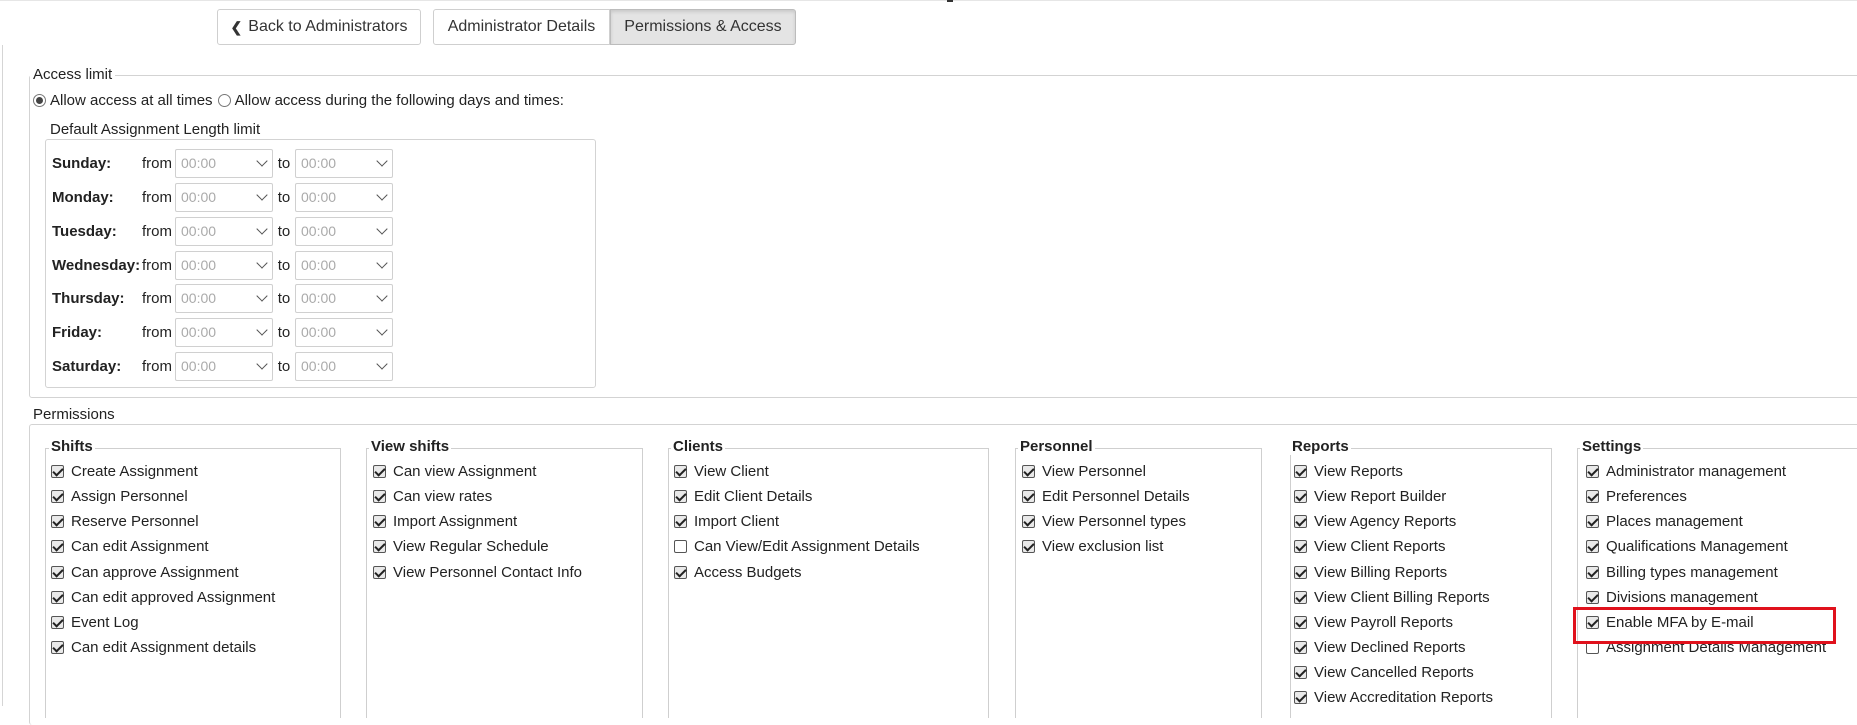 This screenshot has height=725, width=1857. I want to click on permission-item: Reserve Personnel, so click(125, 521).